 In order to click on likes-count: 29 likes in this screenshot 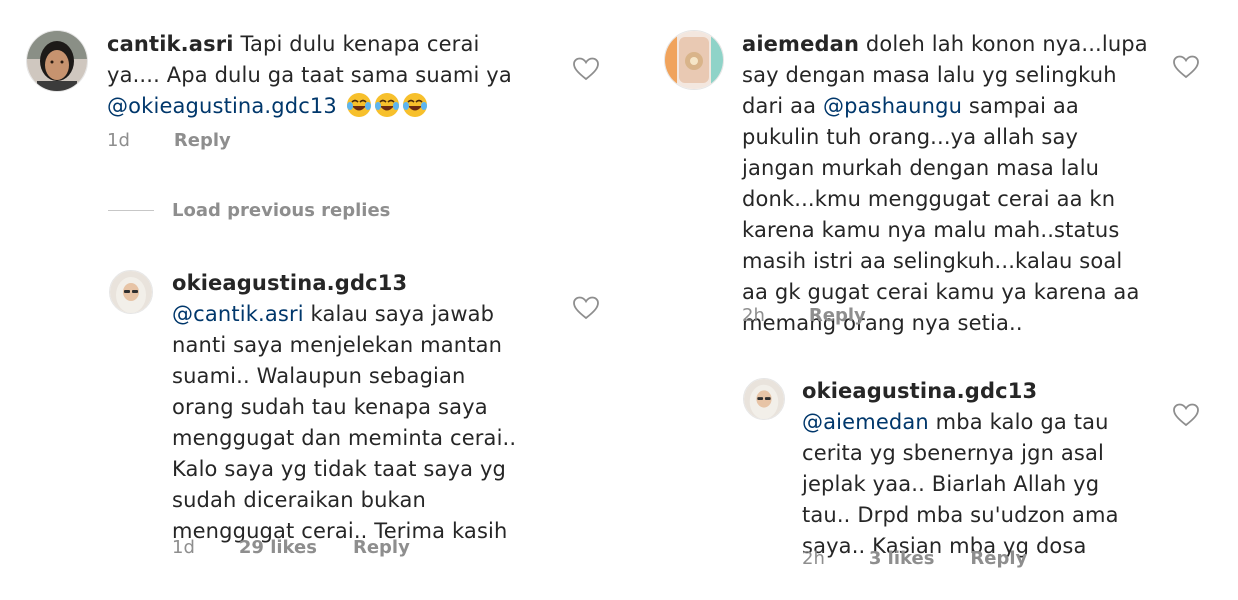, I will do `click(278, 547)`.